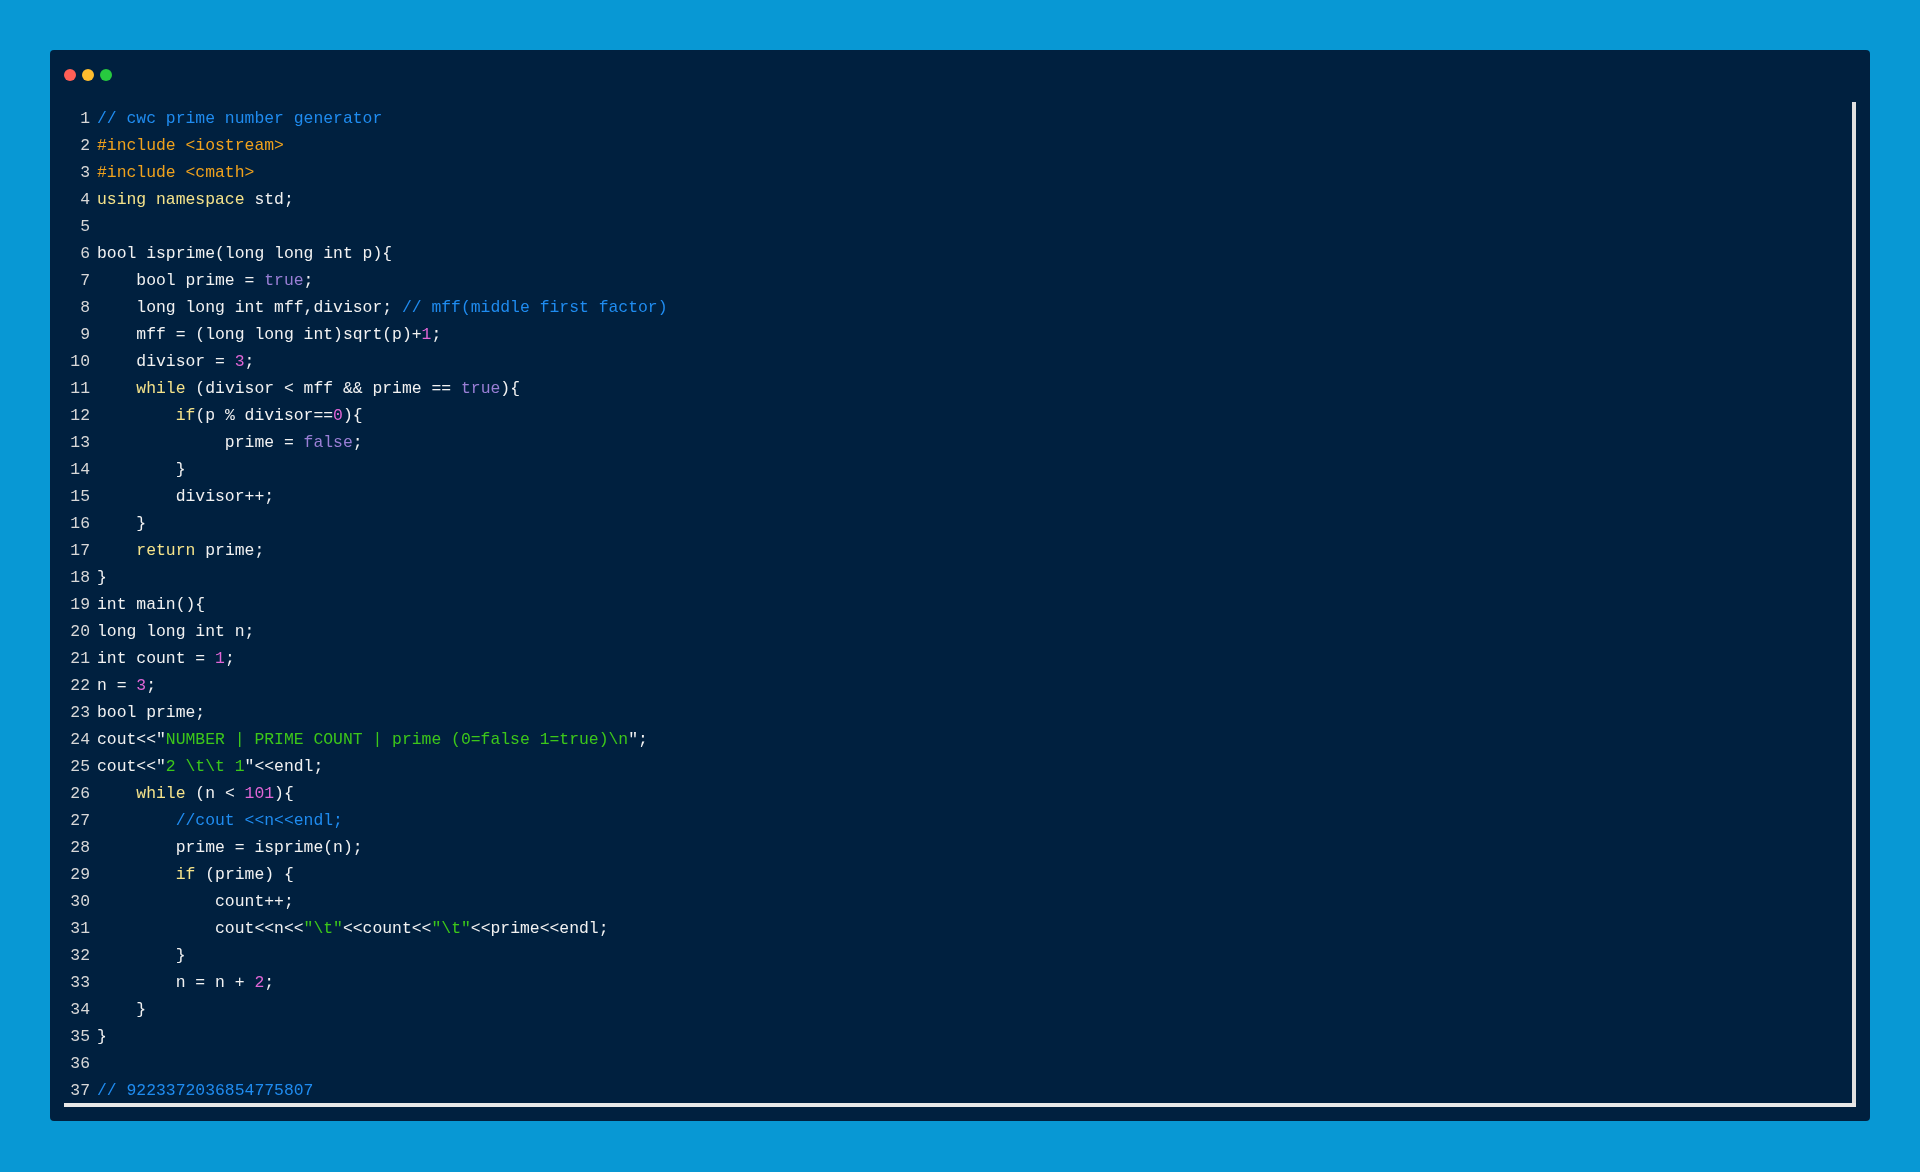 Image resolution: width=1920 pixels, height=1172 pixels. What do you see at coordinates (327, 389) in the screenshot?
I see `code-line: while (divisor < mff && prime == true){` at bounding box center [327, 389].